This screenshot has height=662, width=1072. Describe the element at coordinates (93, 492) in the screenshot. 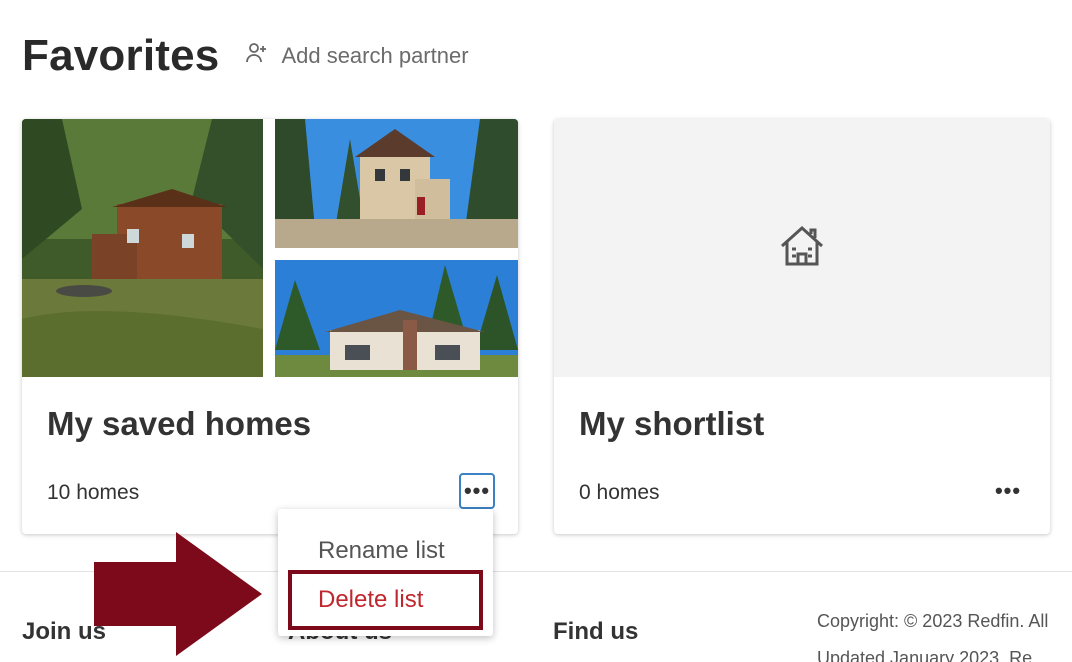

I see `list-home-count: 10 homes` at that location.